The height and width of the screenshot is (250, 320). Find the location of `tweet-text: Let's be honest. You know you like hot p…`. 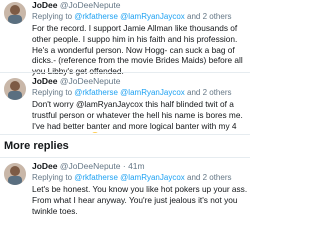

tweet-text: Let's be honest. You know you like hot p… is located at coordinates (140, 200).